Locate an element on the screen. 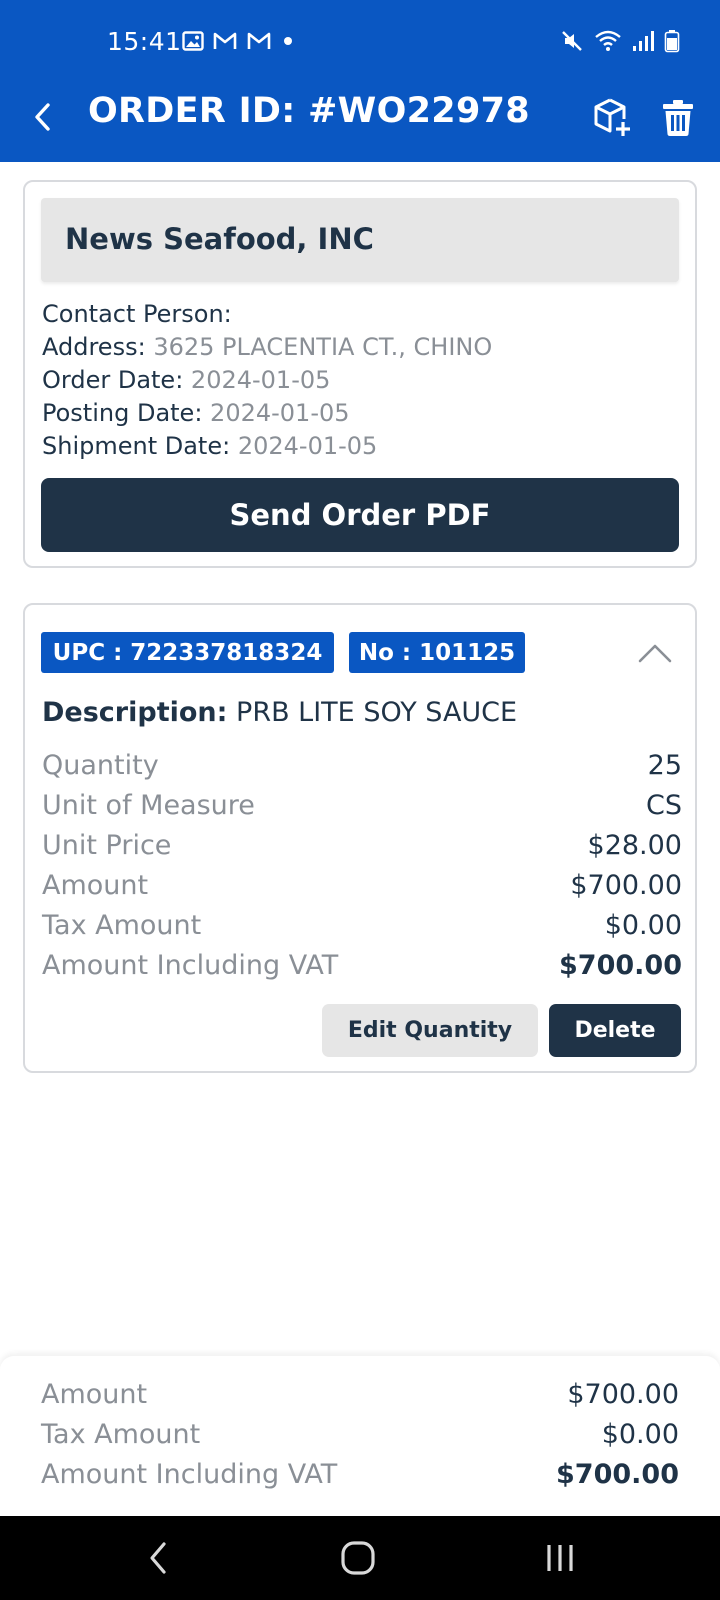 This screenshot has height=1600, width=720. item-description: Description: PRB LITE SOY SAUCE is located at coordinates (362, 712).